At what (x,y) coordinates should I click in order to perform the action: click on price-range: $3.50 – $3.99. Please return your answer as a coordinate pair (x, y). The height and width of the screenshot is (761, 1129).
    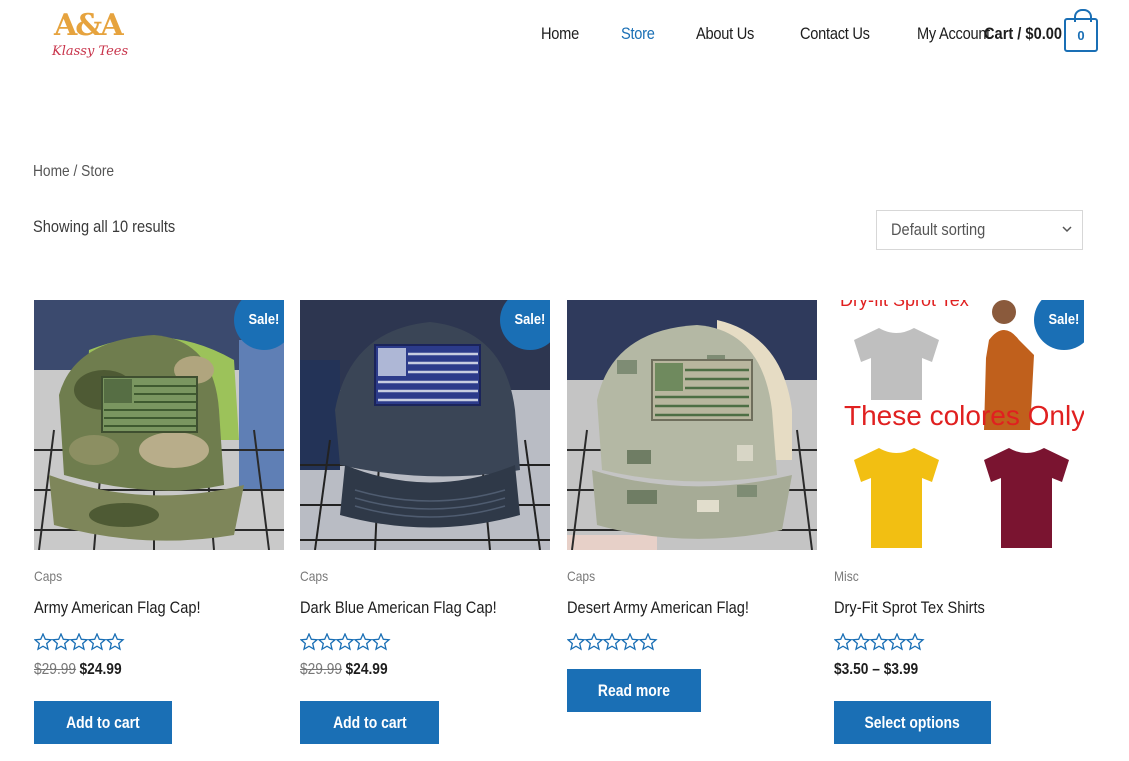
    Looking at the image, I should click on (876, 669).